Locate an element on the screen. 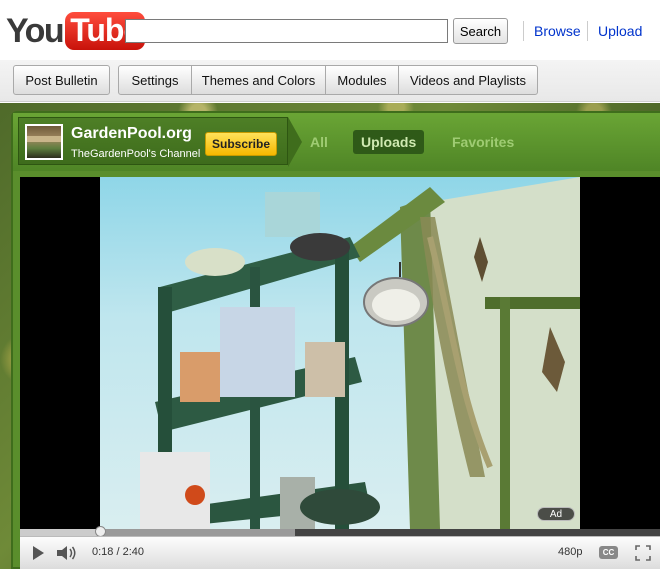 This screenshot has height=569, width=660. site-header: You Tube Search Browse Upload is located at coordinates (330, 30).